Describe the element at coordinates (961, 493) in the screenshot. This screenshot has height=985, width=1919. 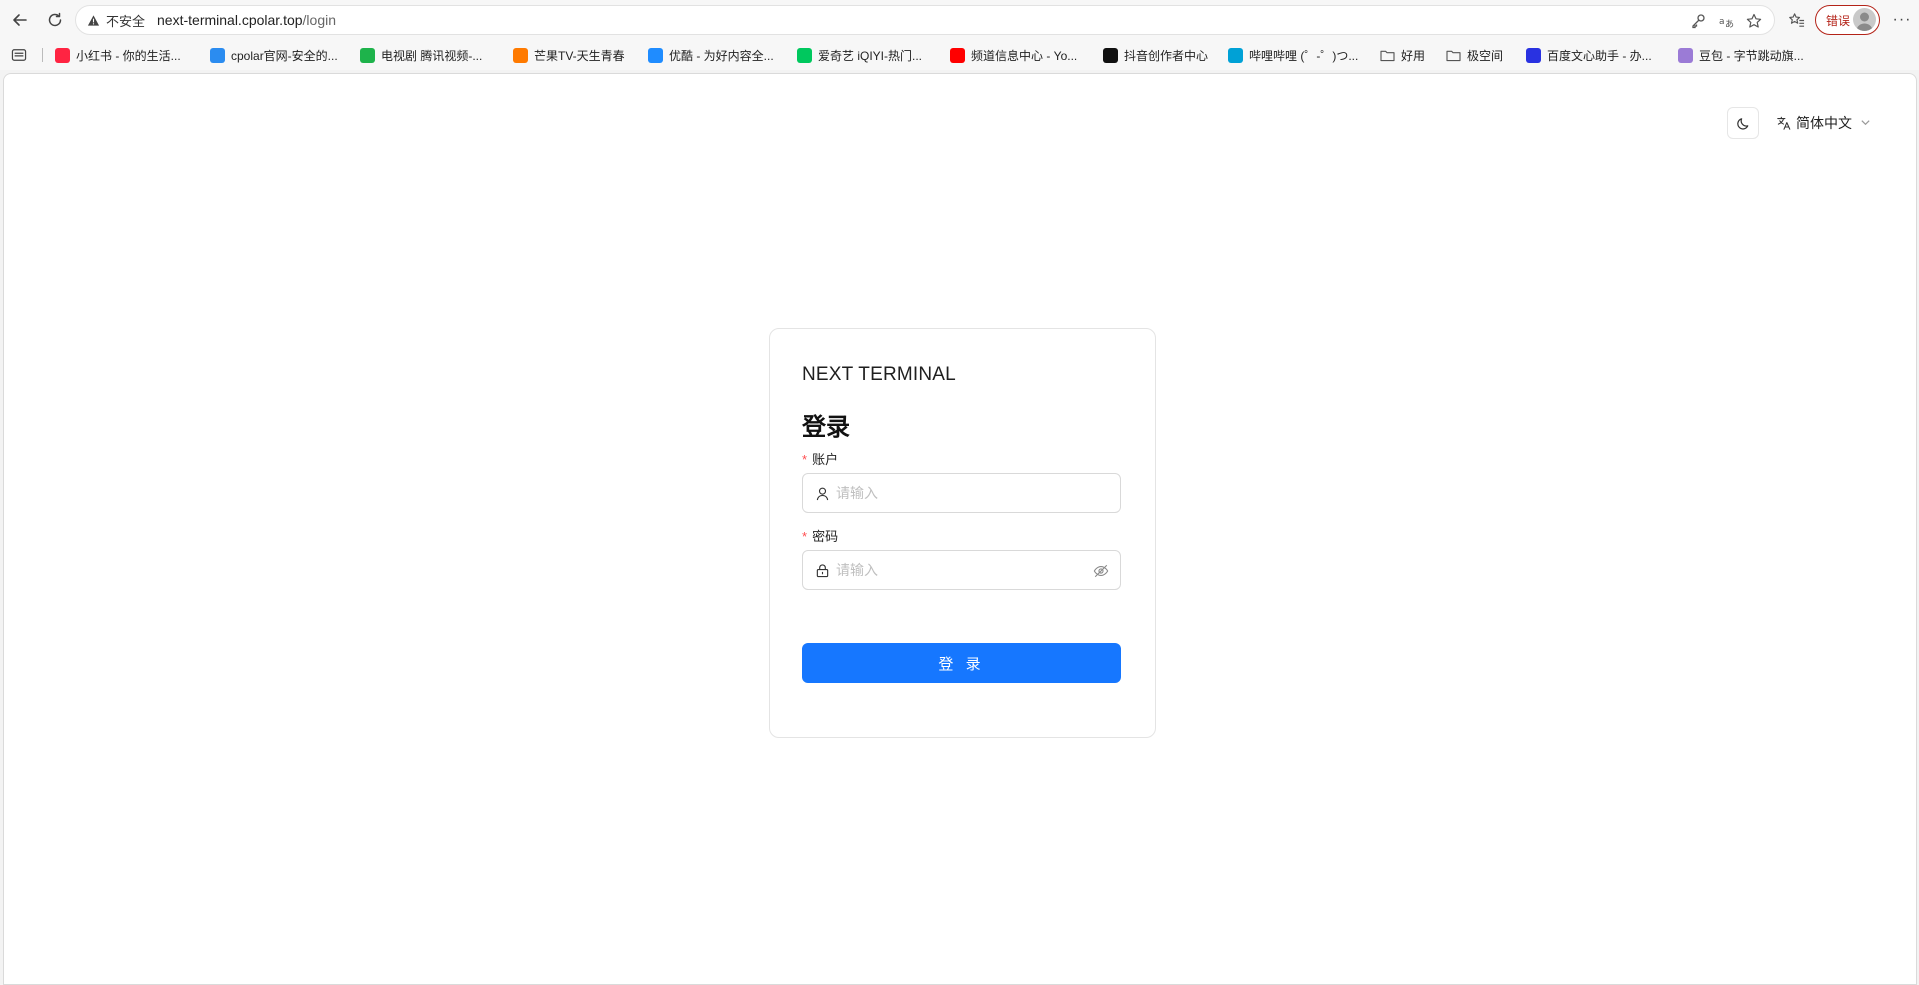
I see `account-input: 请输入` at that location.